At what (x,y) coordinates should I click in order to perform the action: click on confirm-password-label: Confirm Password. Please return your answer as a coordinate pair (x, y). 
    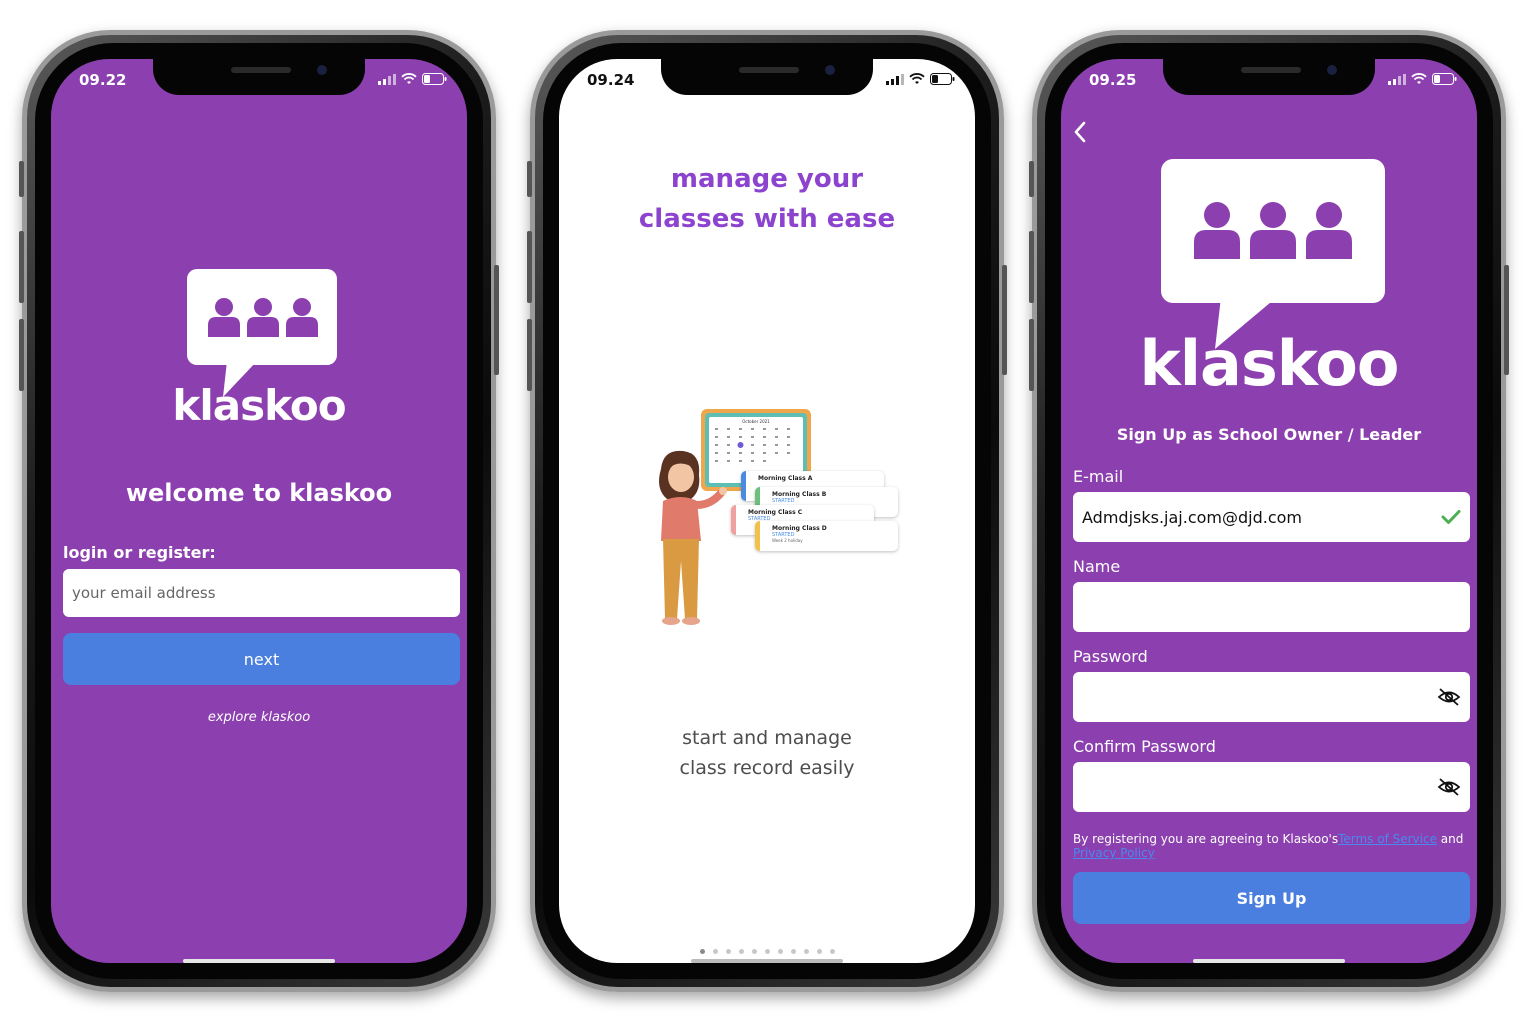
    Looking at the image, I should click on (1144, 746).